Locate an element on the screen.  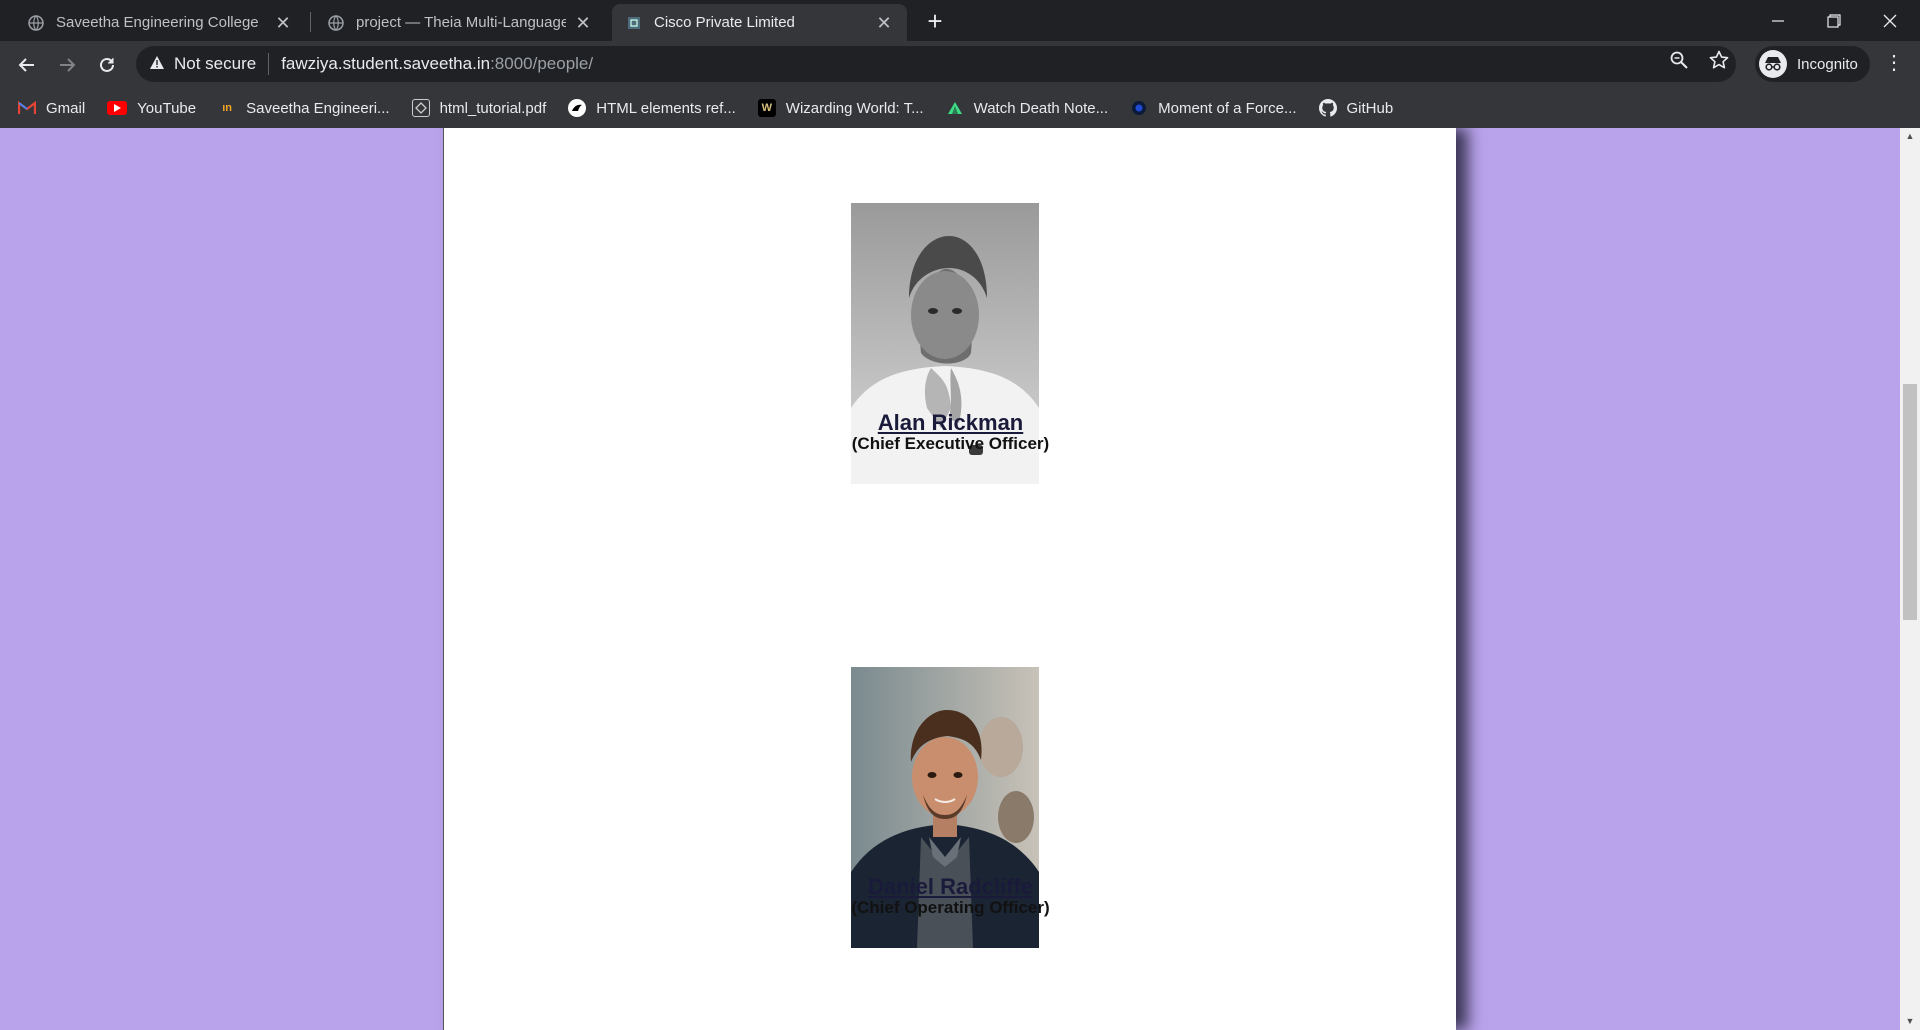
bookmark-gmail: Gmail is located at coordinates (51, 108).